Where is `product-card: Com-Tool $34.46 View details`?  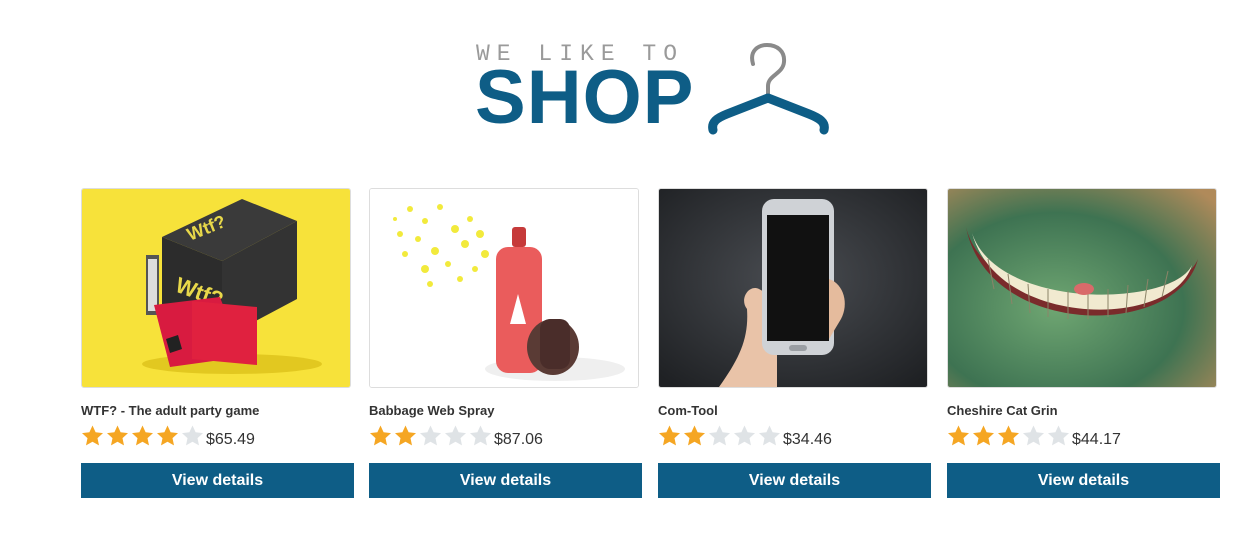
product-card: Com-Tool $34.46 View details is located at coordinates (795, 344).